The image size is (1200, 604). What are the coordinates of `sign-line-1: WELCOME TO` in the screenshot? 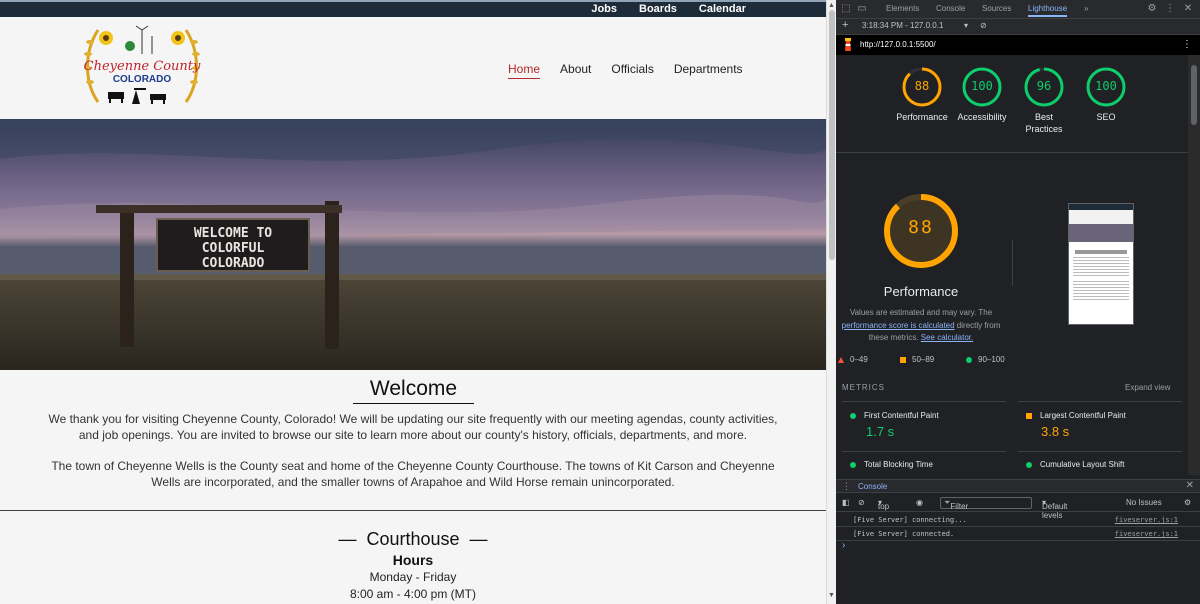 It's located at (233, 233).